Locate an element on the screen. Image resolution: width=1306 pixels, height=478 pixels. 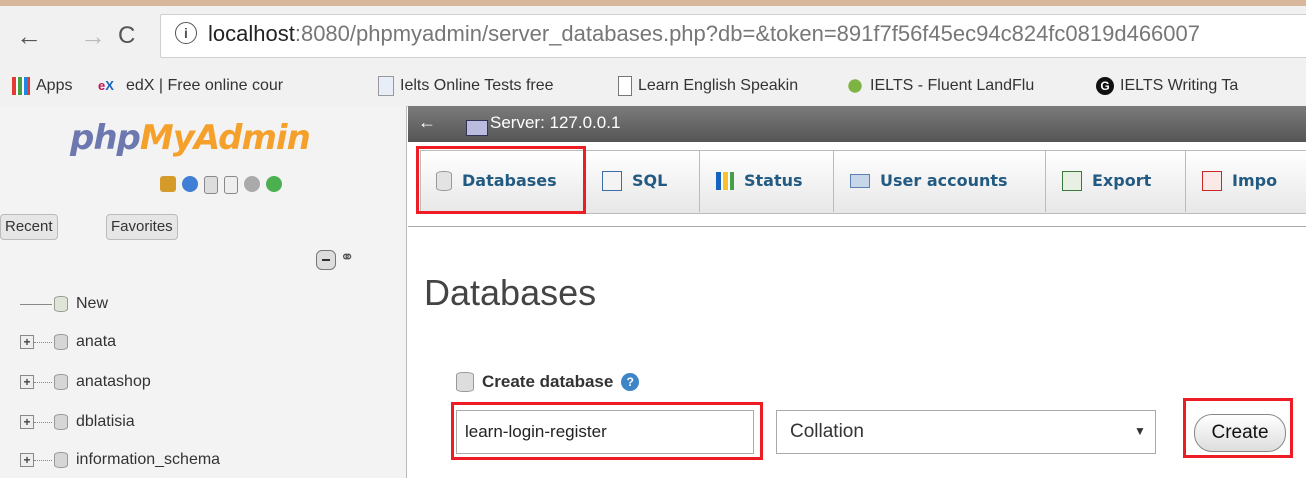
bookmark-label: Learn English Speakin is located at coordinates (718, 85).